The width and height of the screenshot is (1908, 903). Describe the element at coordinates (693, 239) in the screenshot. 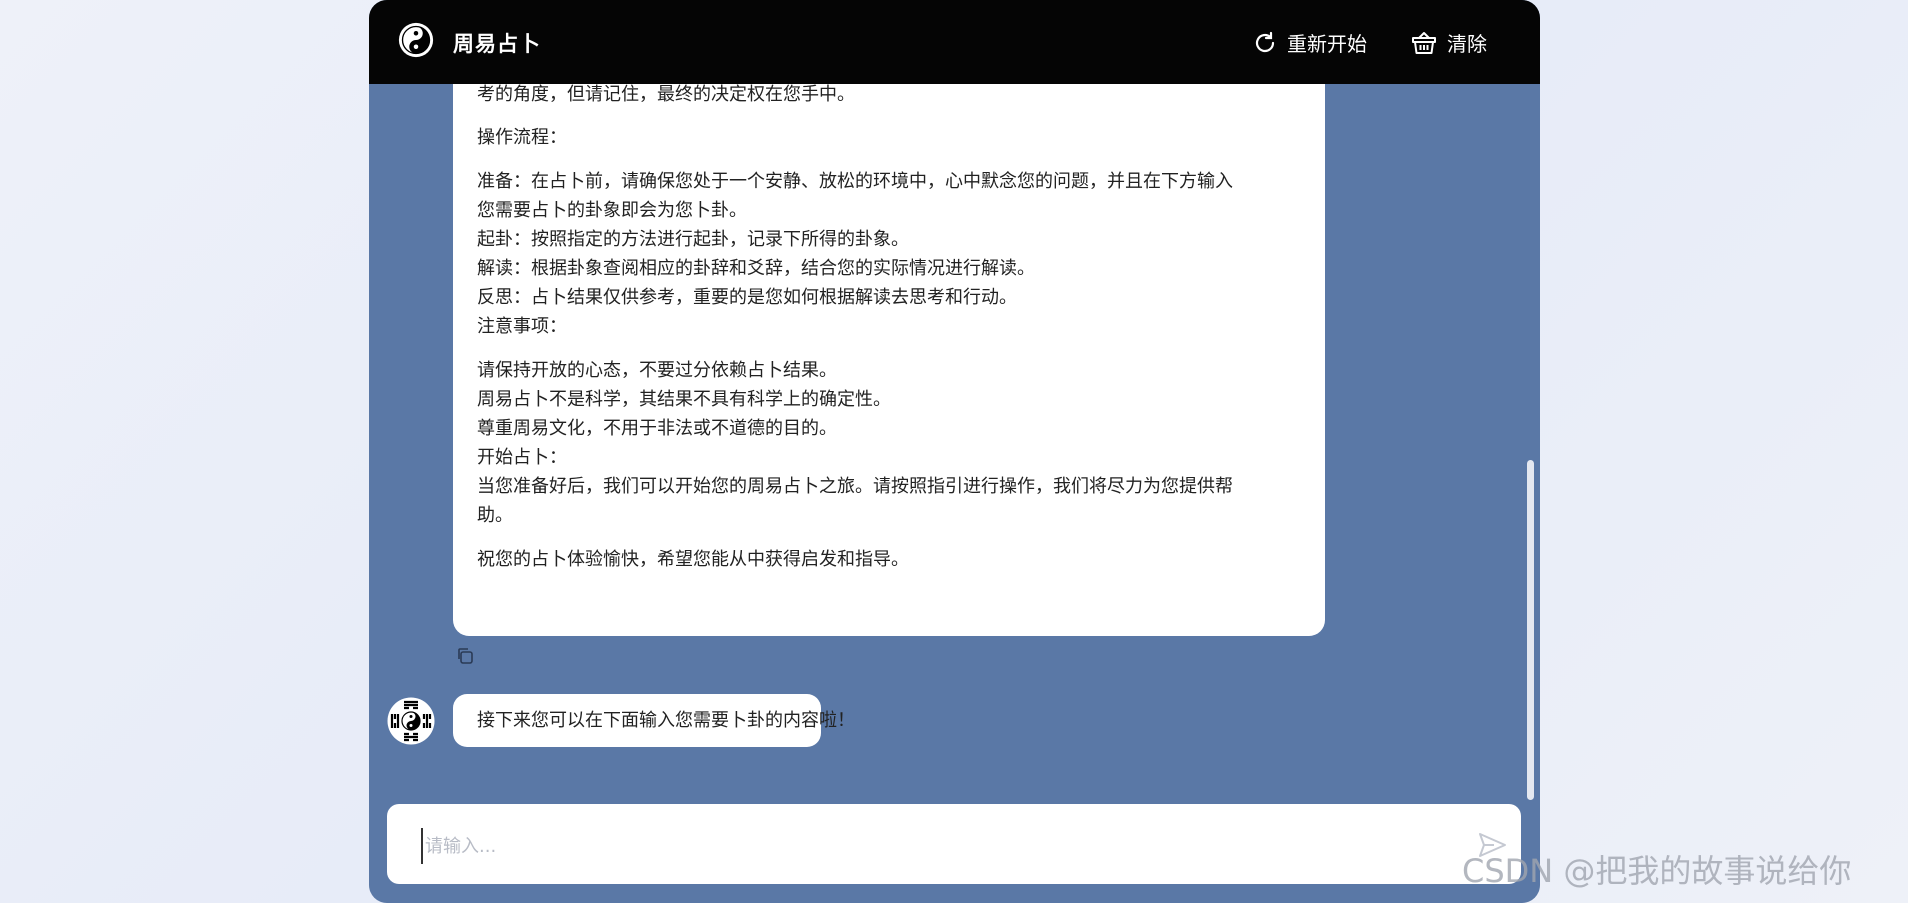

I see `message-line: 起卦：按照指定的方法进行起卦，记录下所得的卦象。` at that location.